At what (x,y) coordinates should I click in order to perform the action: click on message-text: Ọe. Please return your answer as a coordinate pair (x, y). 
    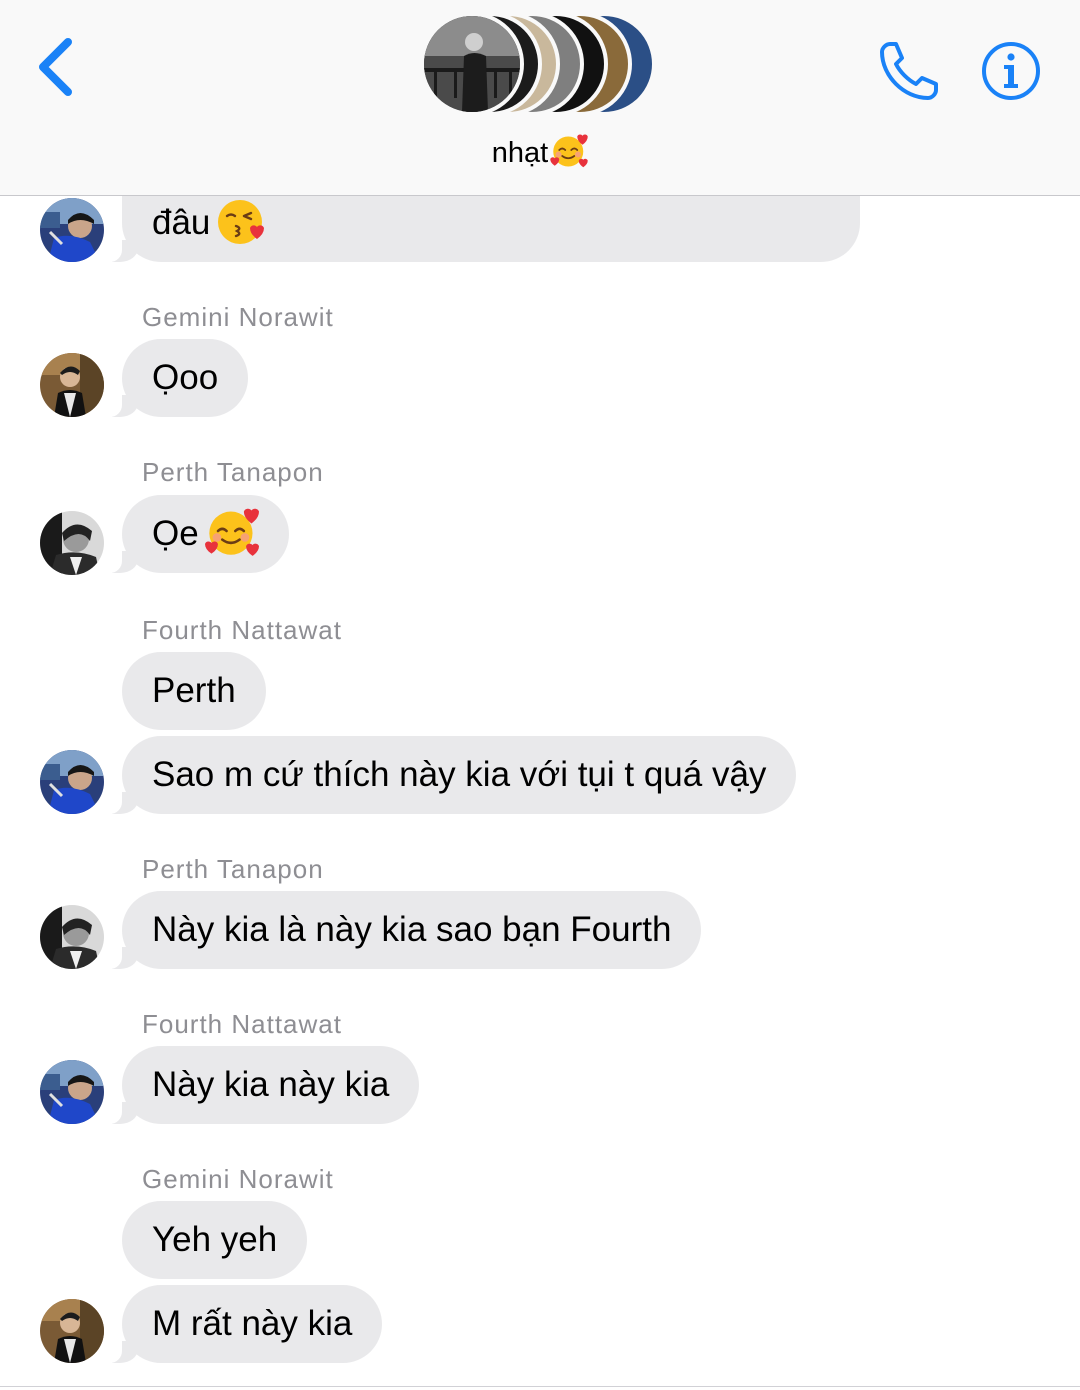
    Looking at the image, I should click on (175, 533).